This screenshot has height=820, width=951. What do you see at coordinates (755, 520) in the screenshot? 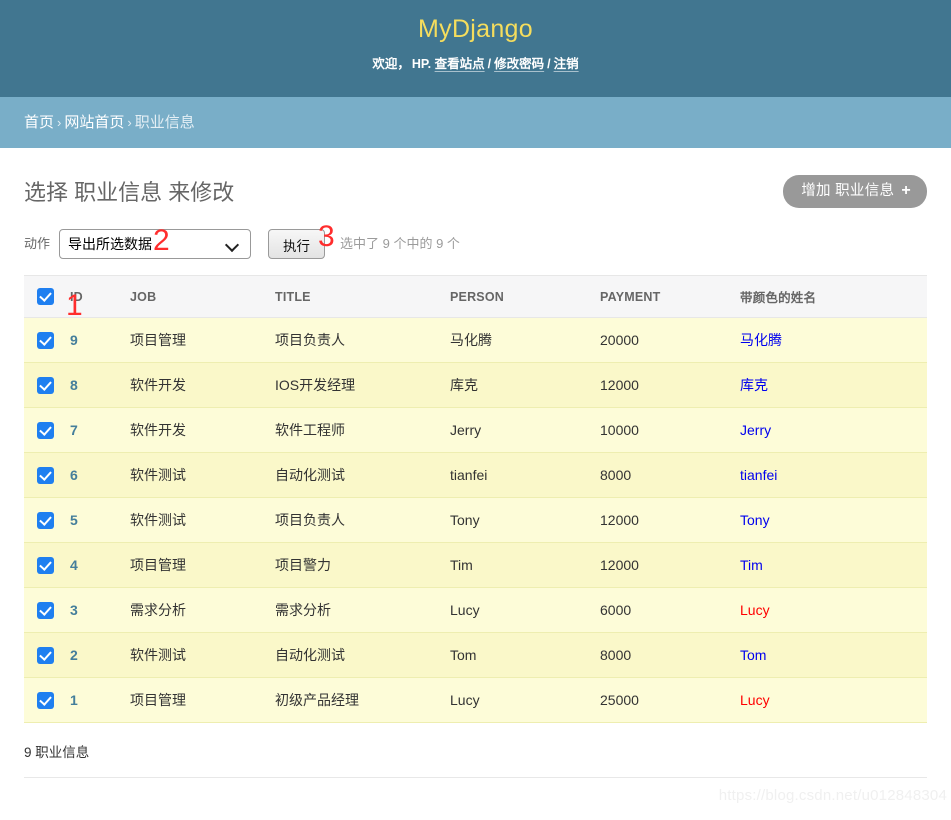
I see `colored-name-value: Tony` at bounding box center [755, 520].